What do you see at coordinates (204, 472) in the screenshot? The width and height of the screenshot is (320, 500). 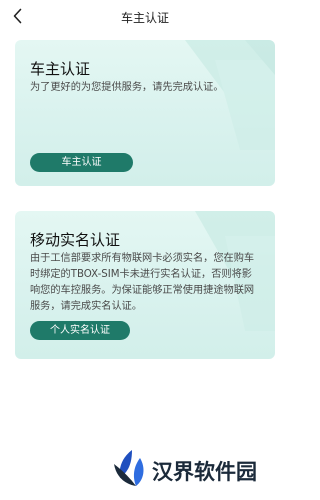 I see `watermark-text: 汉界软件园` at bounding box center [204, 472].